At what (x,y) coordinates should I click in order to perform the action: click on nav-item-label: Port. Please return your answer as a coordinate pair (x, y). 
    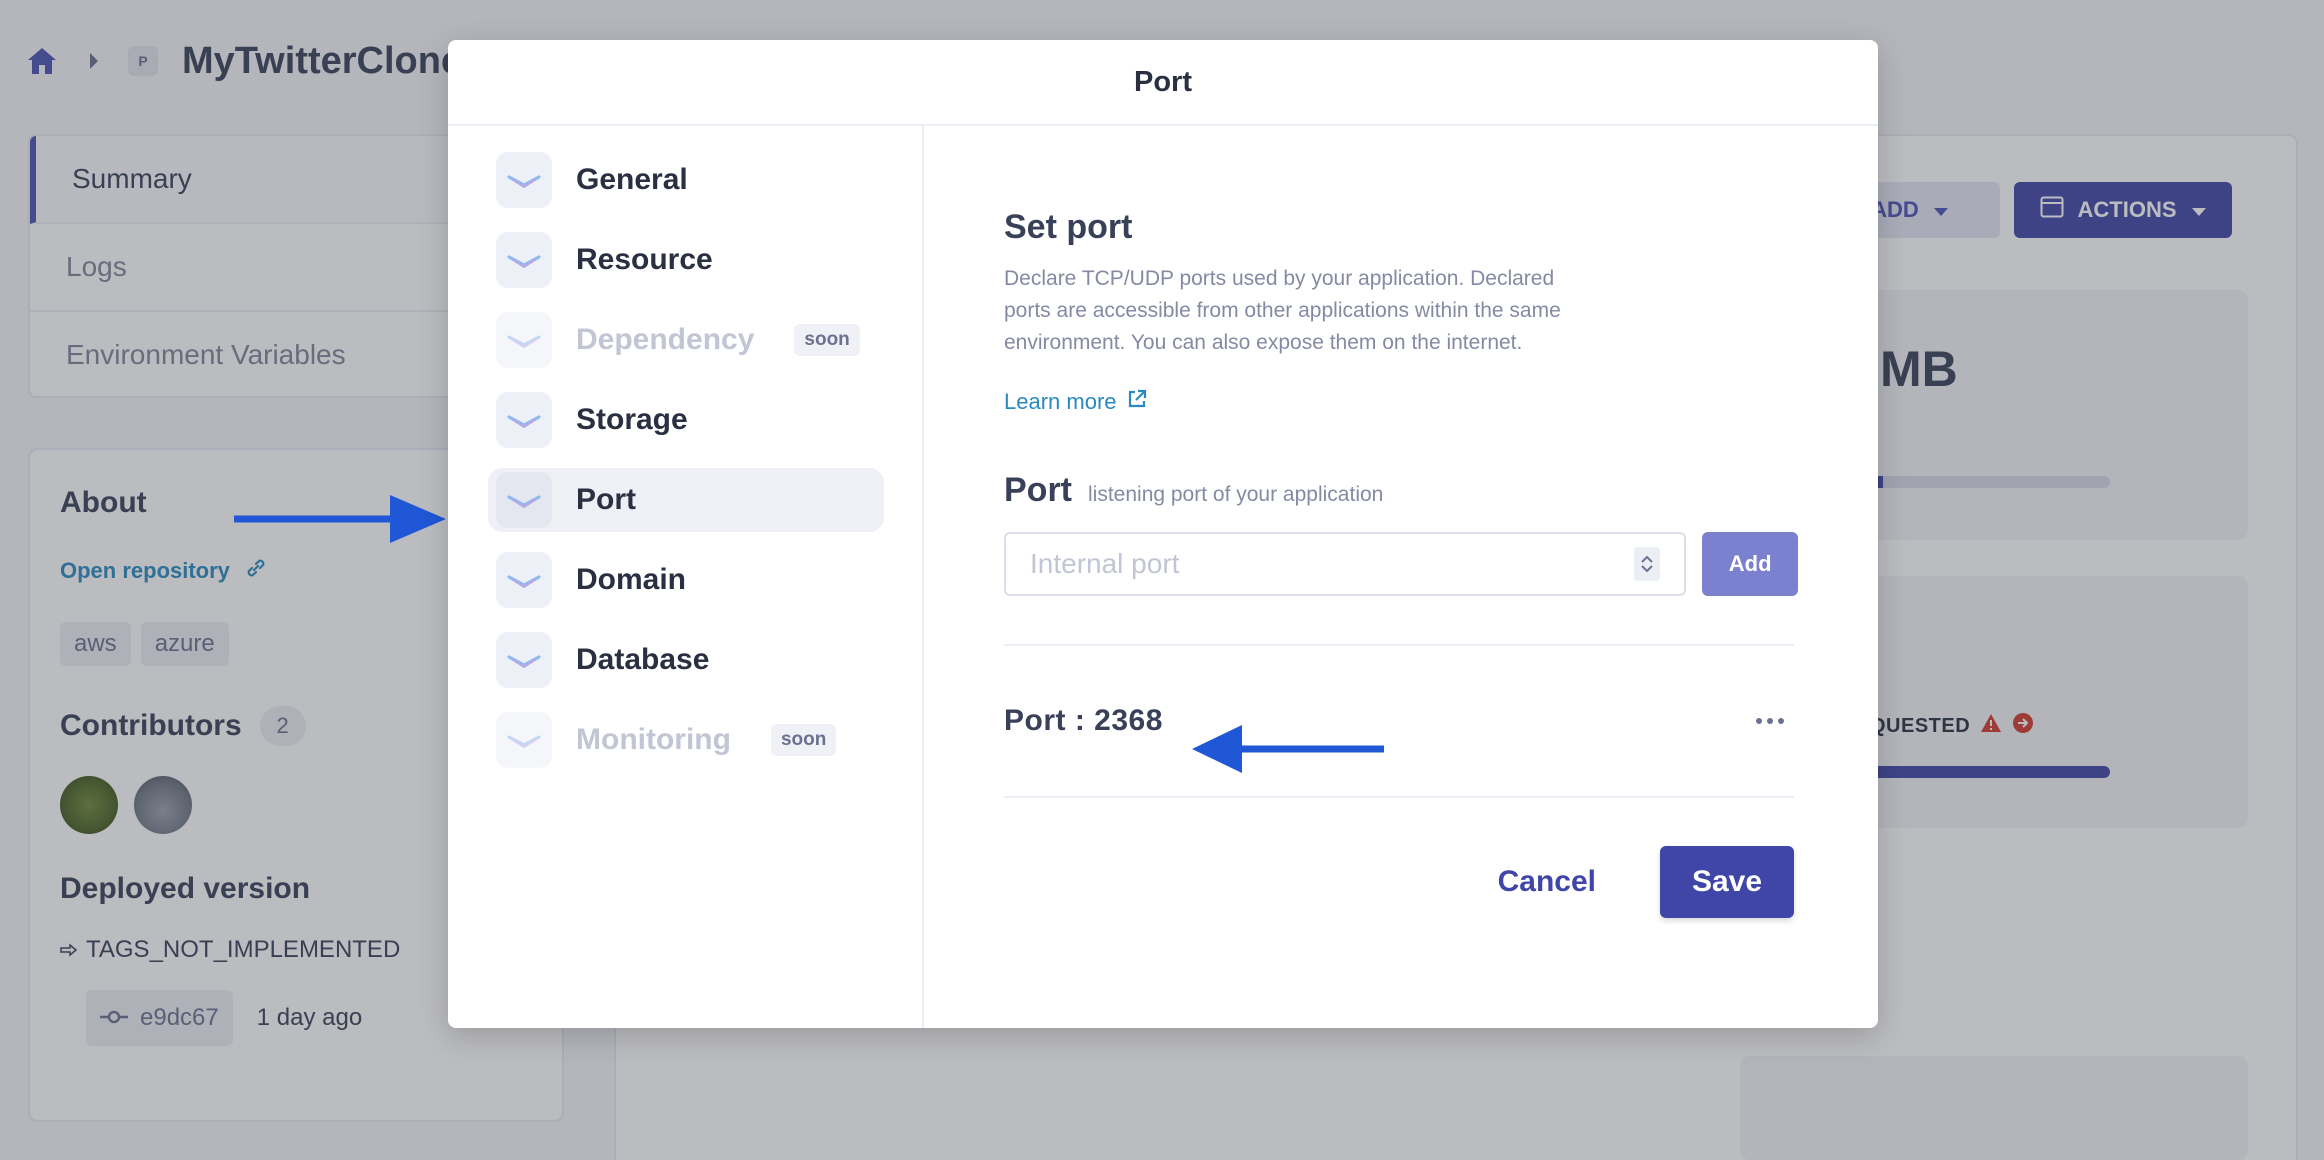
    Looking at the image, I should click on (606, 499).